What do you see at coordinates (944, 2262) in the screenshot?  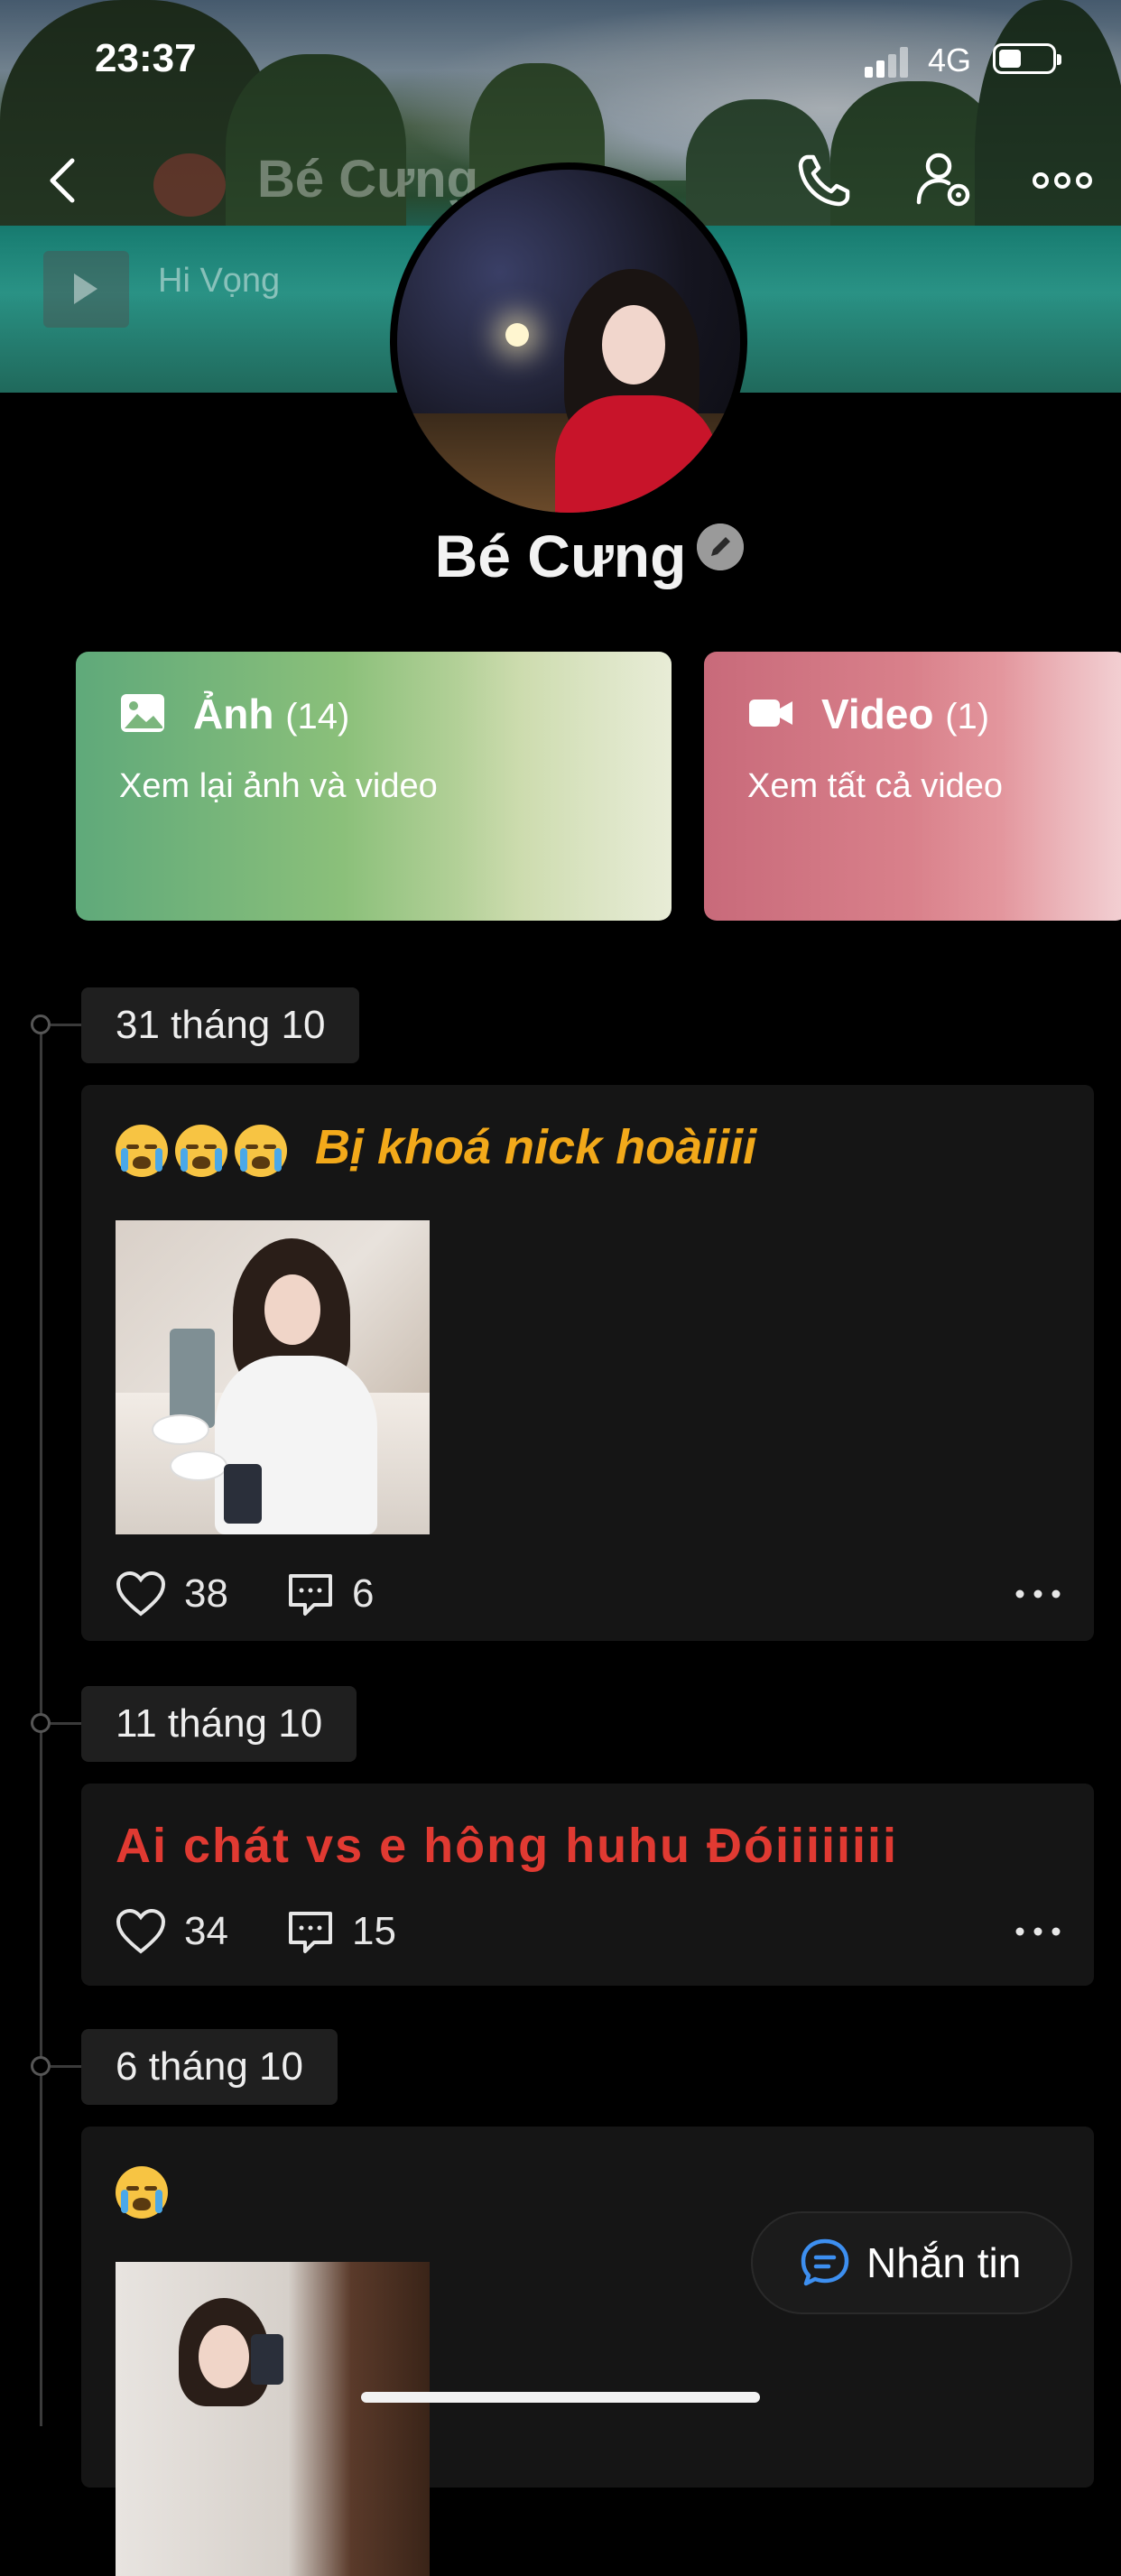 I see `message-button-label: Nhắn tin` at bounding box center [944, 2262].